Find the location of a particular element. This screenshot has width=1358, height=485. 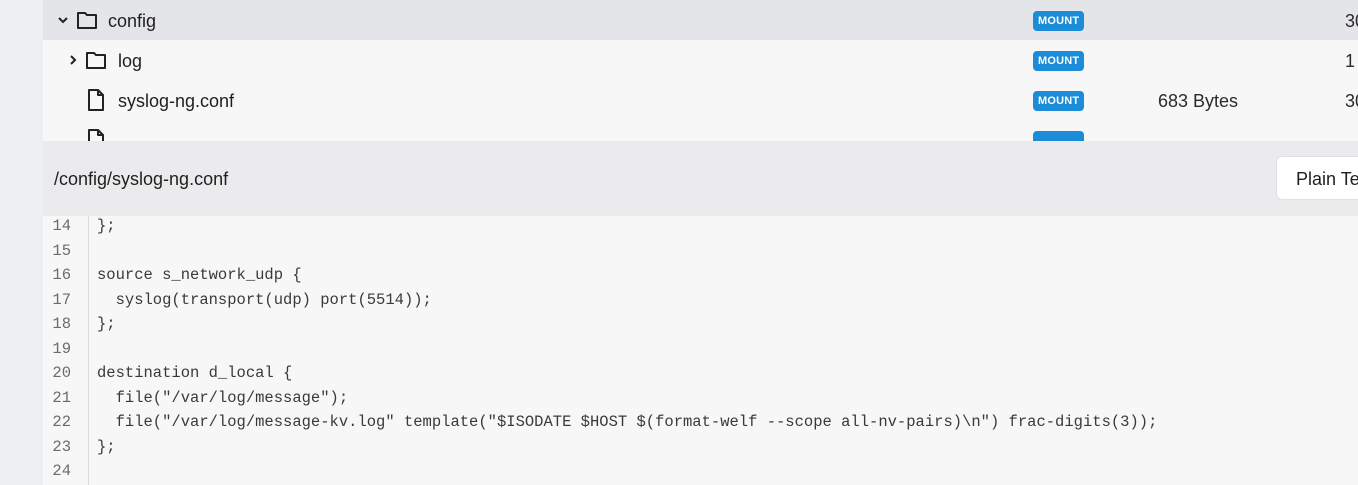

code-line: 20 destination d_local { is located at coordinates (700, 373).